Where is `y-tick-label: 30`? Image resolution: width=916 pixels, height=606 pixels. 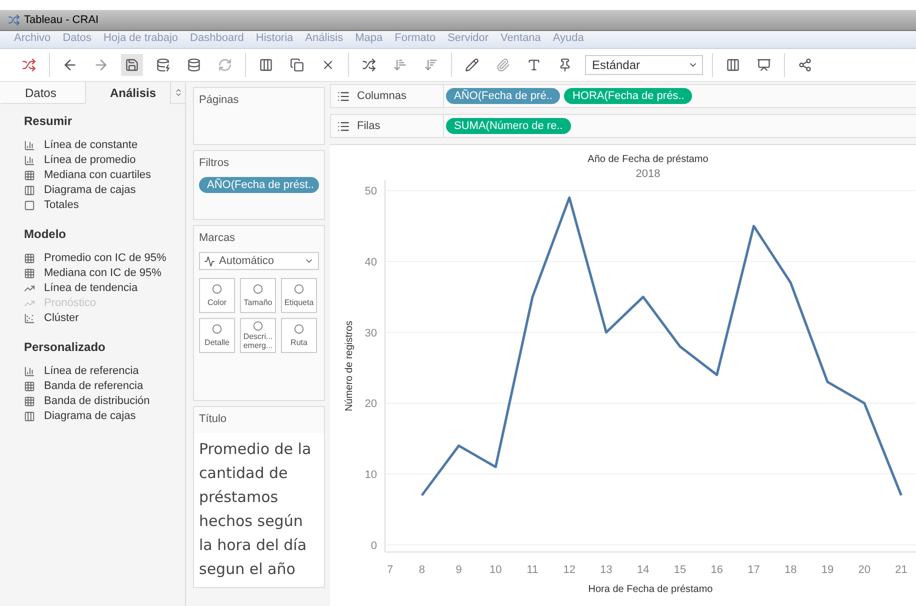
y-tick-label: 30 is located at coordinates (370, 333).